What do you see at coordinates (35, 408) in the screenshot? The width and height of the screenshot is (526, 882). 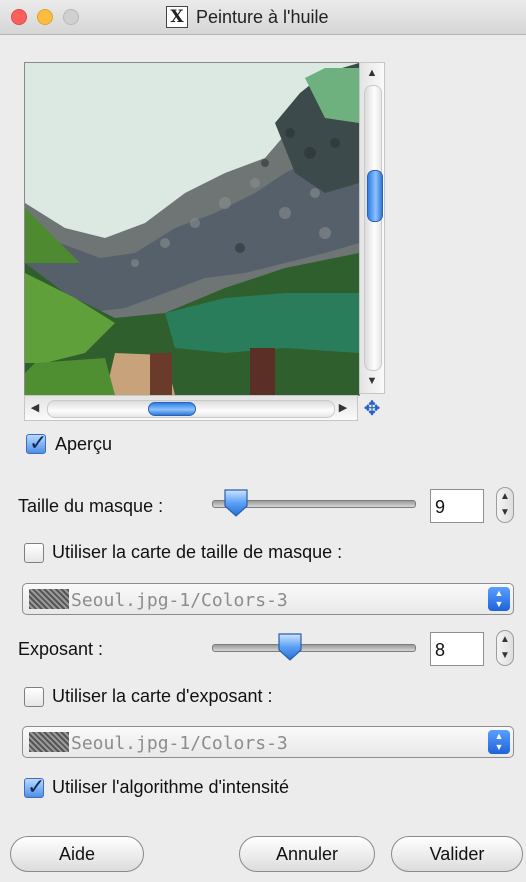 I see `scroll-left-arrow-icon: ◀` at bounding box center [35, 408].